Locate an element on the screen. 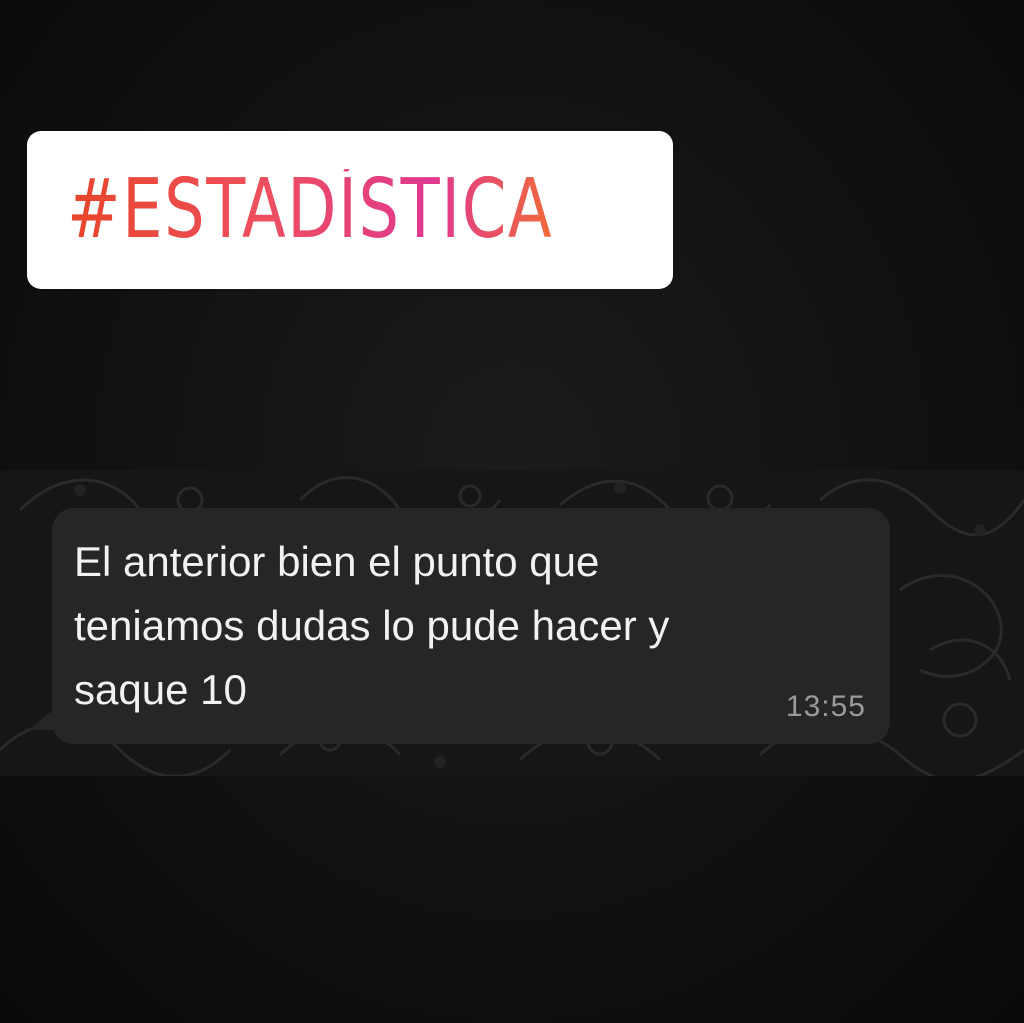  hashtag-sticker: #ESTADÍSTICA is located at coordinates (350, 210).